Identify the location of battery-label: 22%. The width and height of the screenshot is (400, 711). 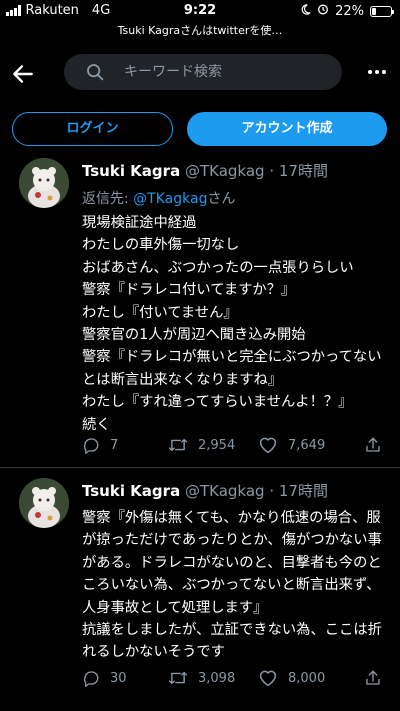
(349, 11).